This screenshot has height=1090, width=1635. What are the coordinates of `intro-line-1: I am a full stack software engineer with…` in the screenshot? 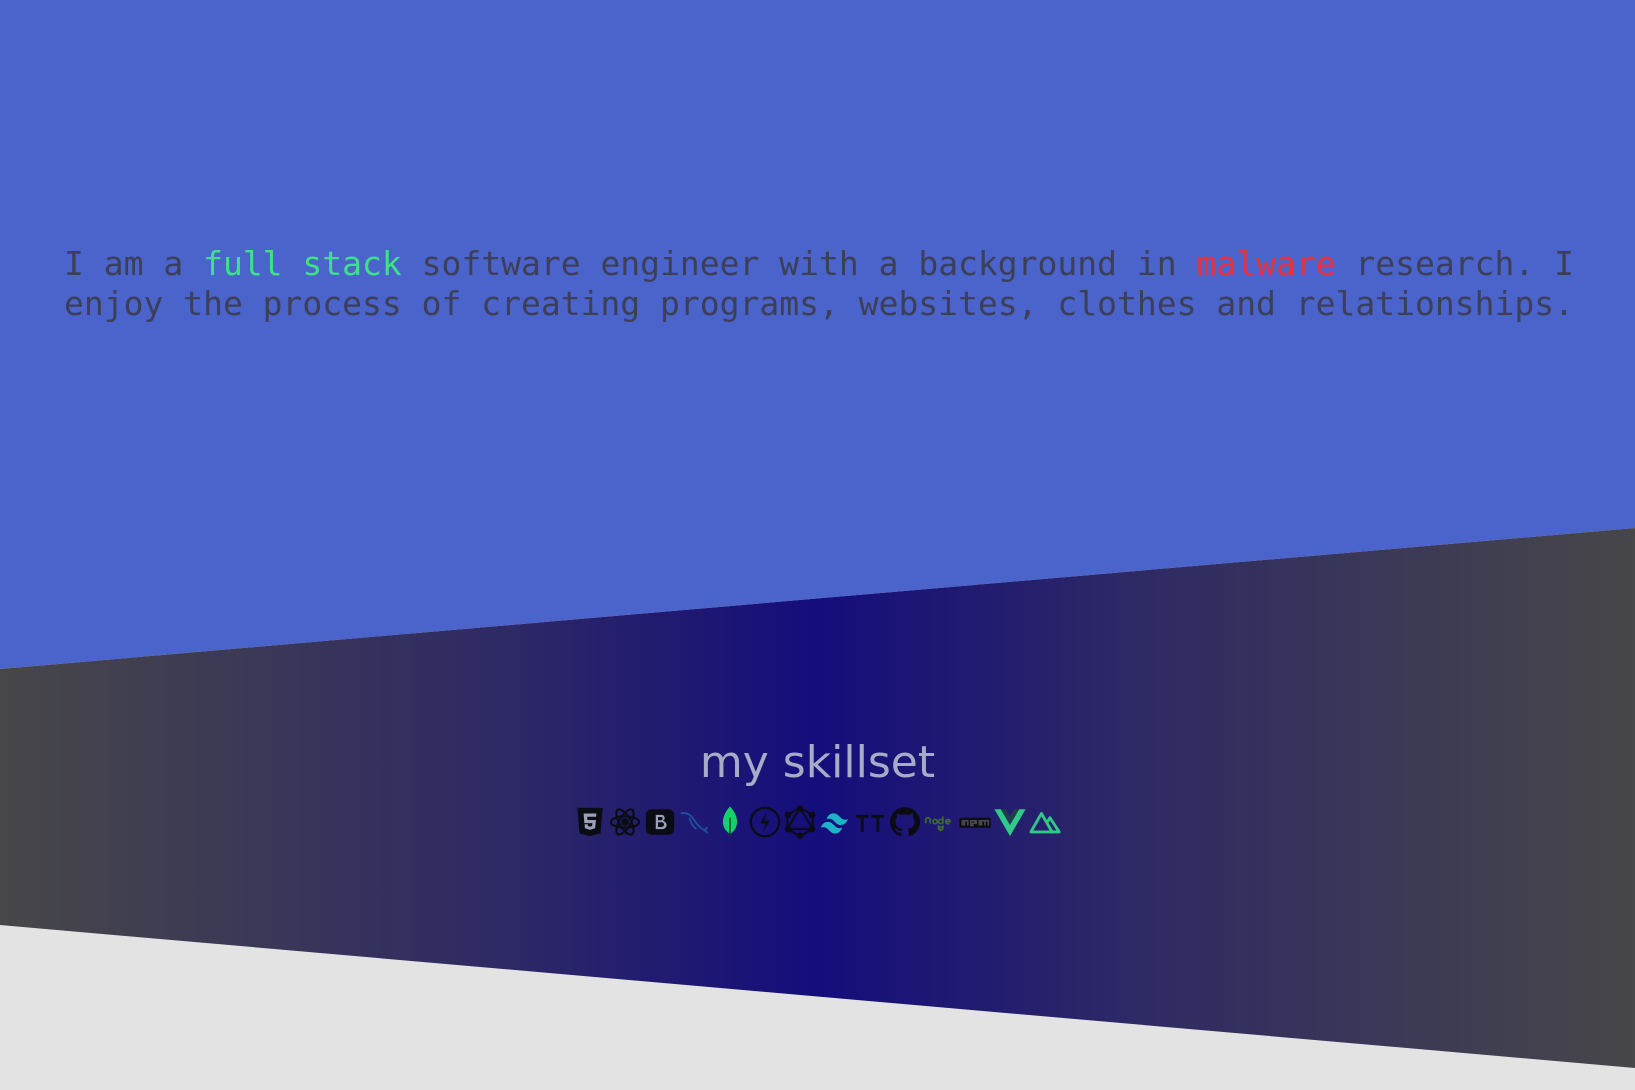 It's located at (824, 264).